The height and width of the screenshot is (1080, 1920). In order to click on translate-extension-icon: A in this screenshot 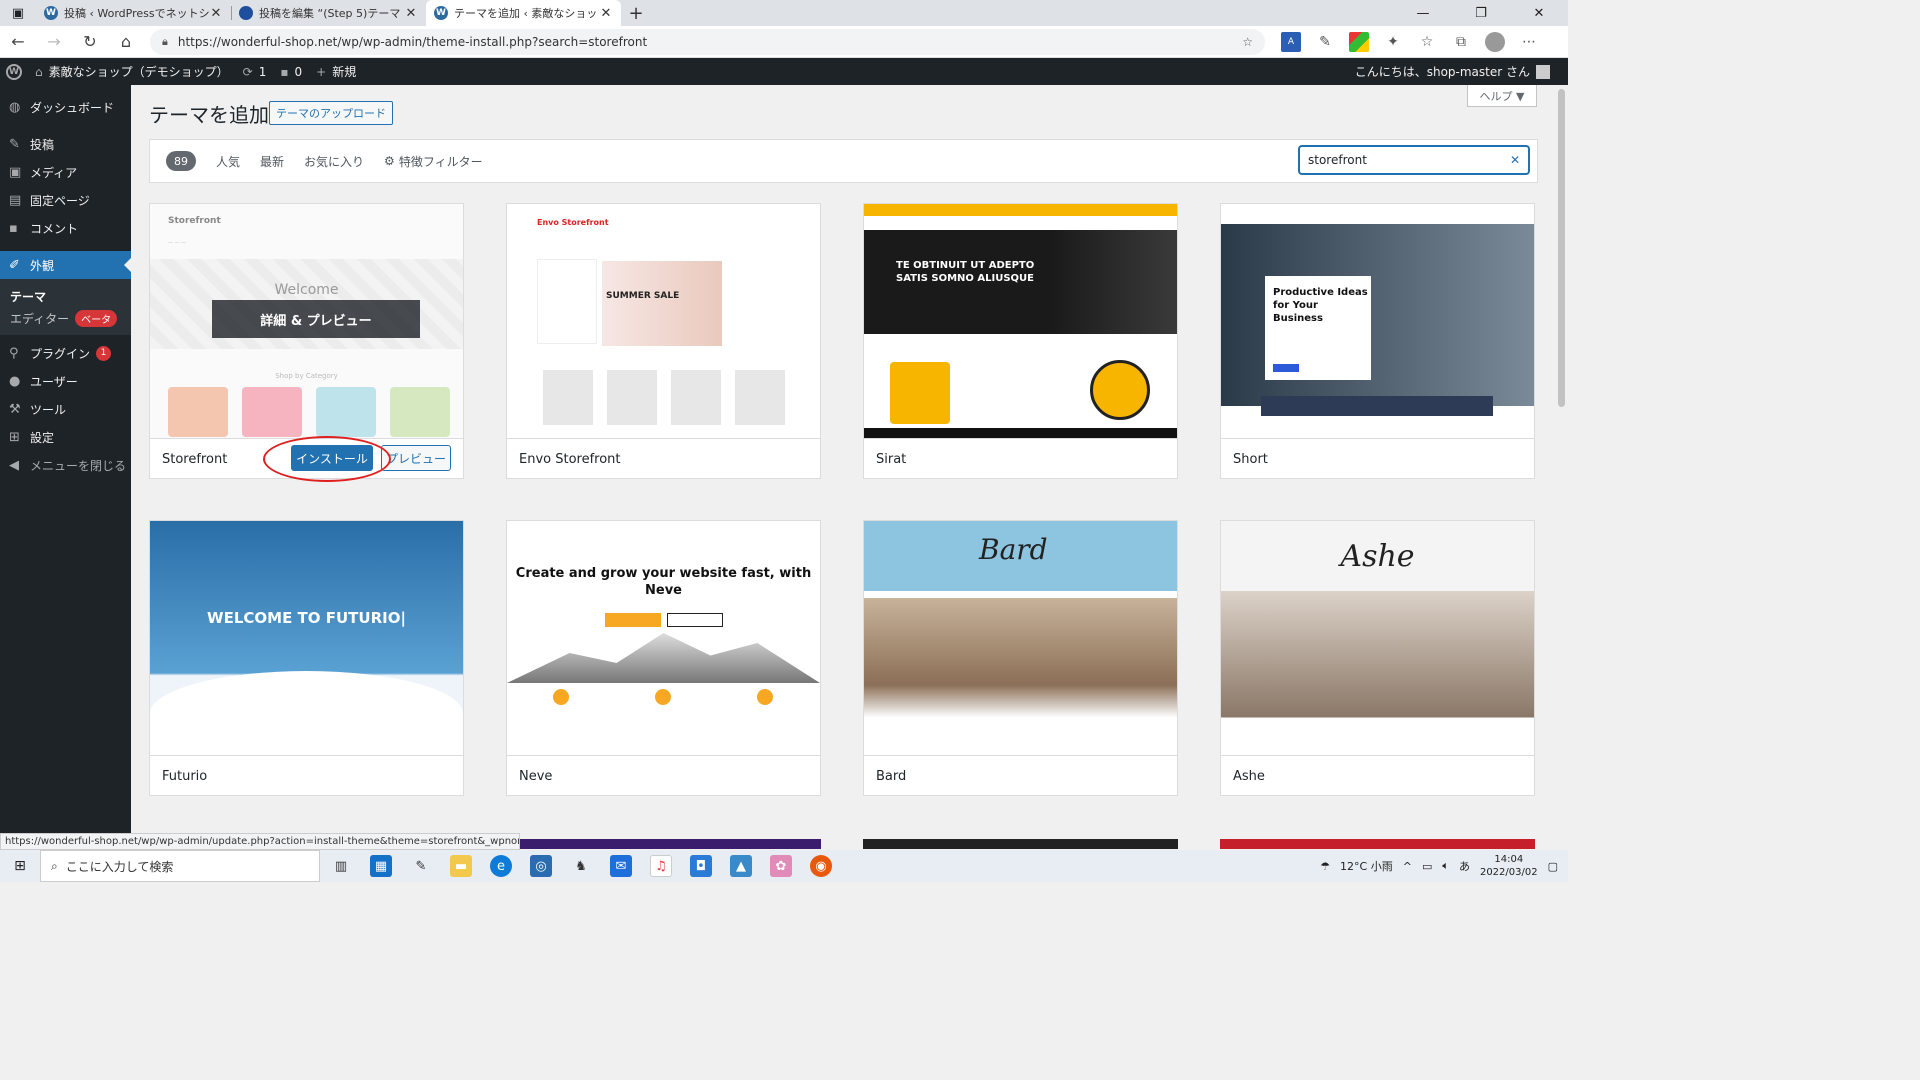, I will do `click(1291, 41)`.